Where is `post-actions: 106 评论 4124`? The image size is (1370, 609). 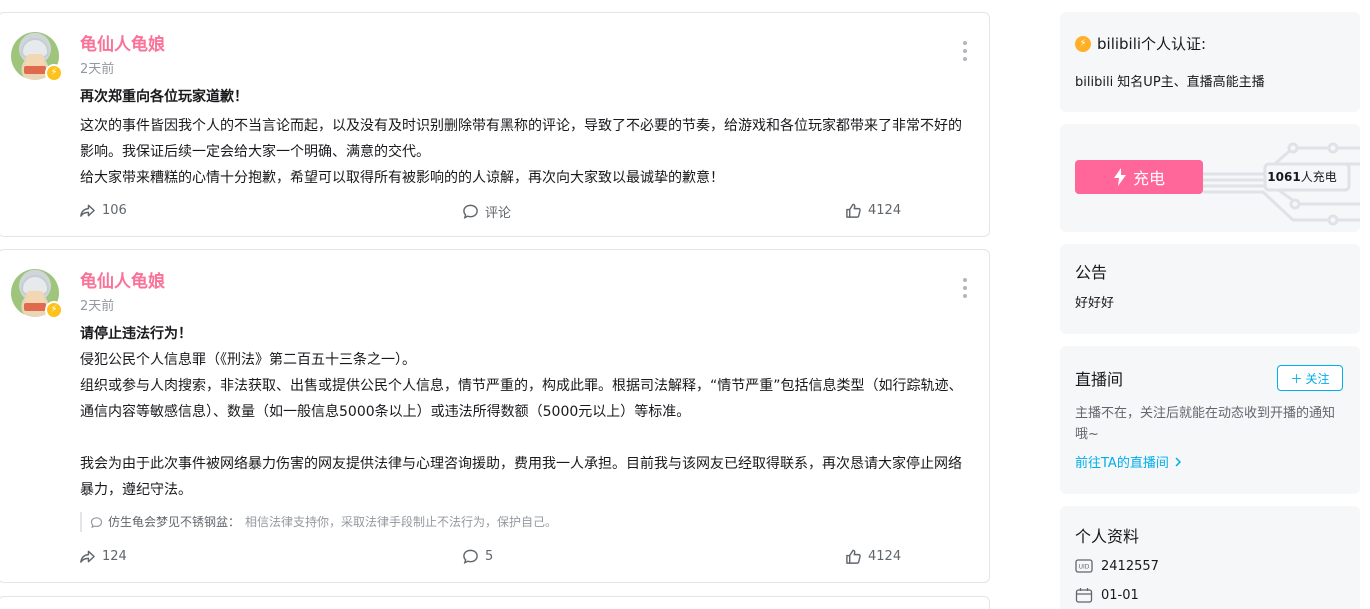 post-actions: 106 评论 4124 is located at coordinates (494, 212).